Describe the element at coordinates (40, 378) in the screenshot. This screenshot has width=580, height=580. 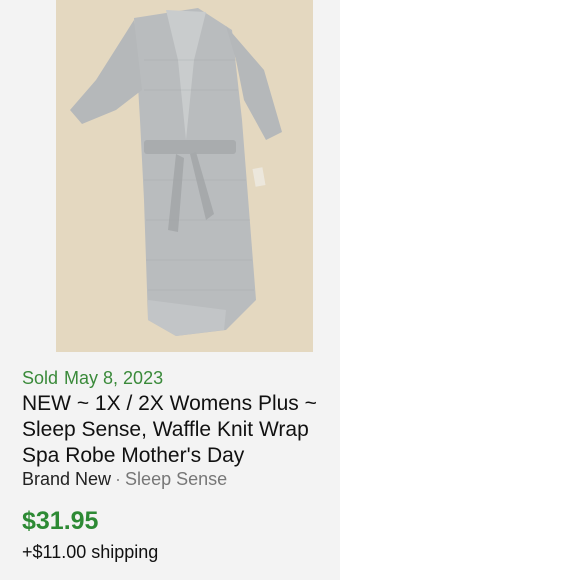
I see `sold-label: Sold` at that location.